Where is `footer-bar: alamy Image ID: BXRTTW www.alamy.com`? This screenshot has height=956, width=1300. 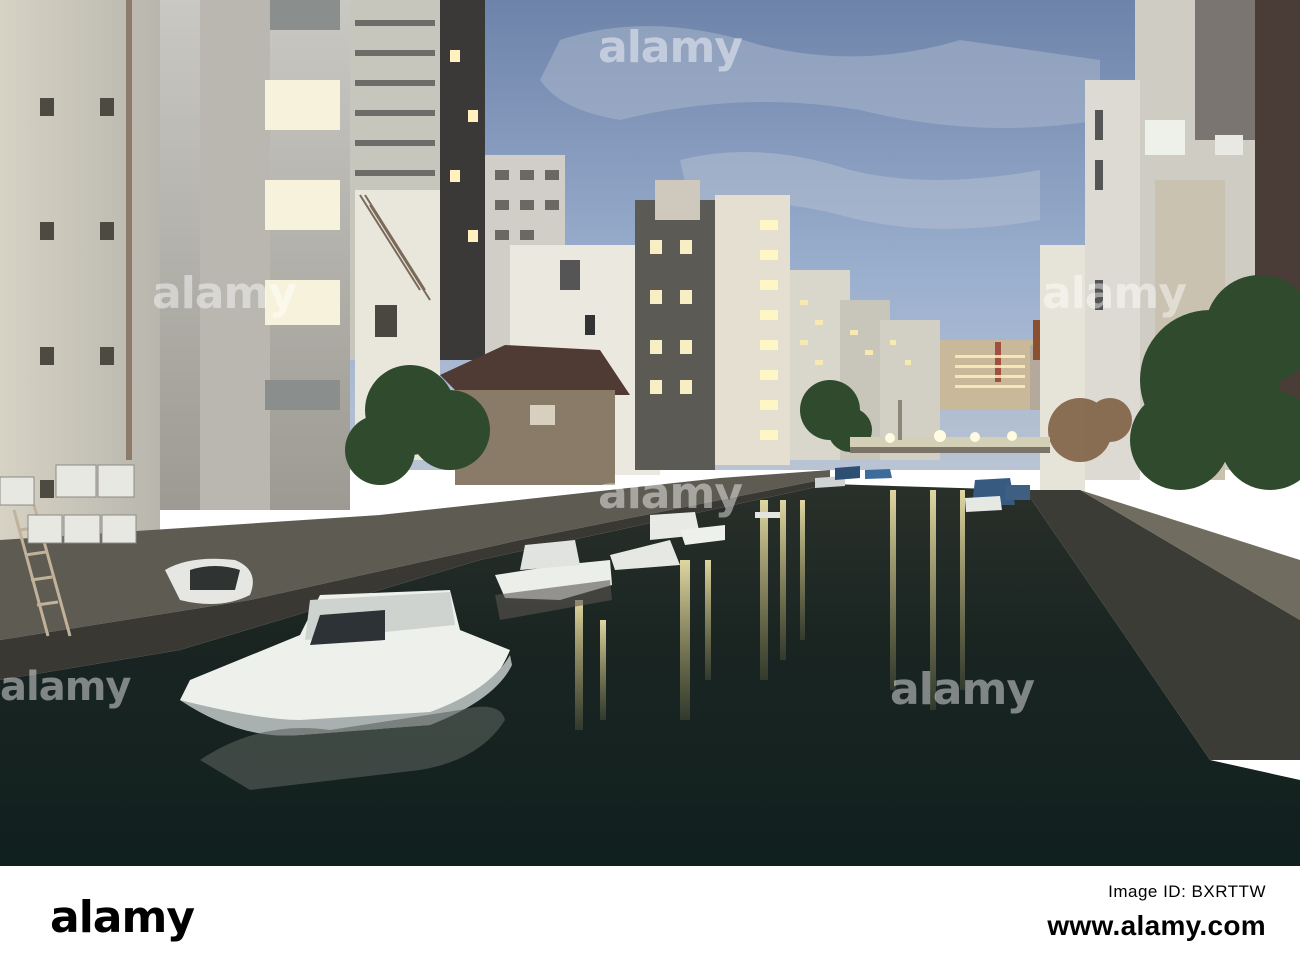
footer-bar: alamy Image ID: BXRTTW www.alamy.com is located at coordinates (650, 911).